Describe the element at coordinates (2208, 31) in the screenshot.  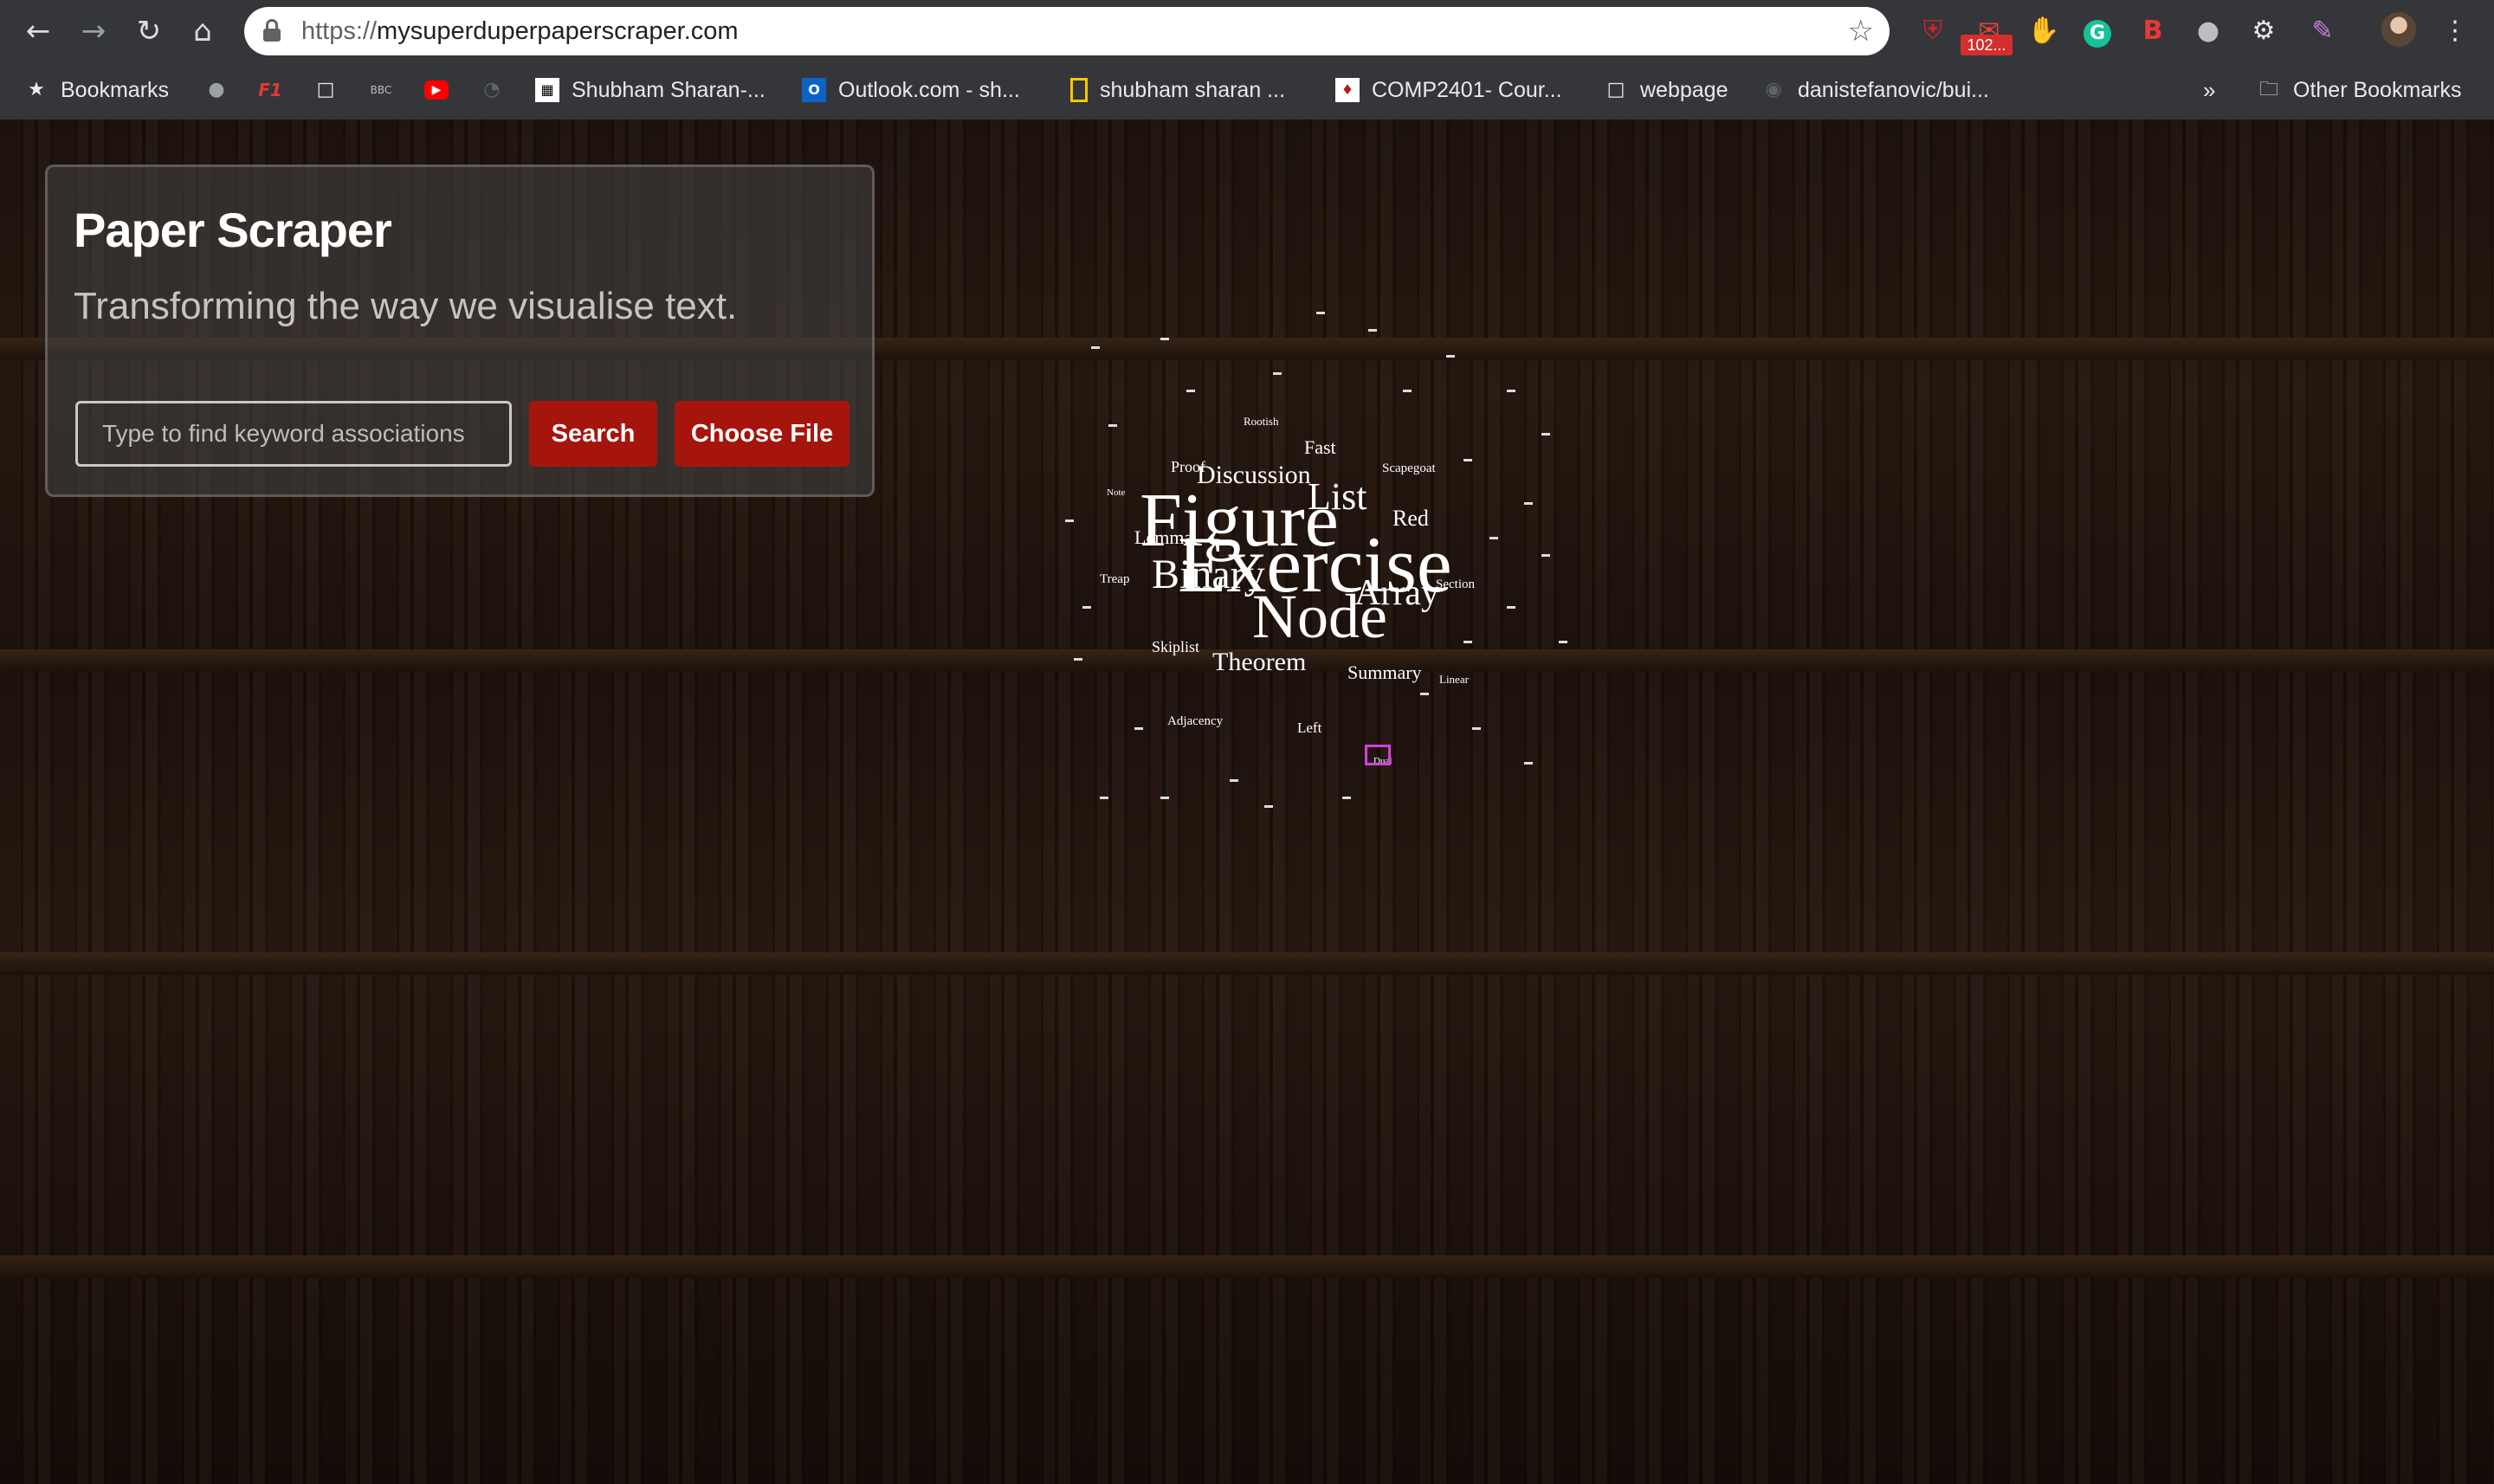
I see `bulb-icon: ●` at that location.